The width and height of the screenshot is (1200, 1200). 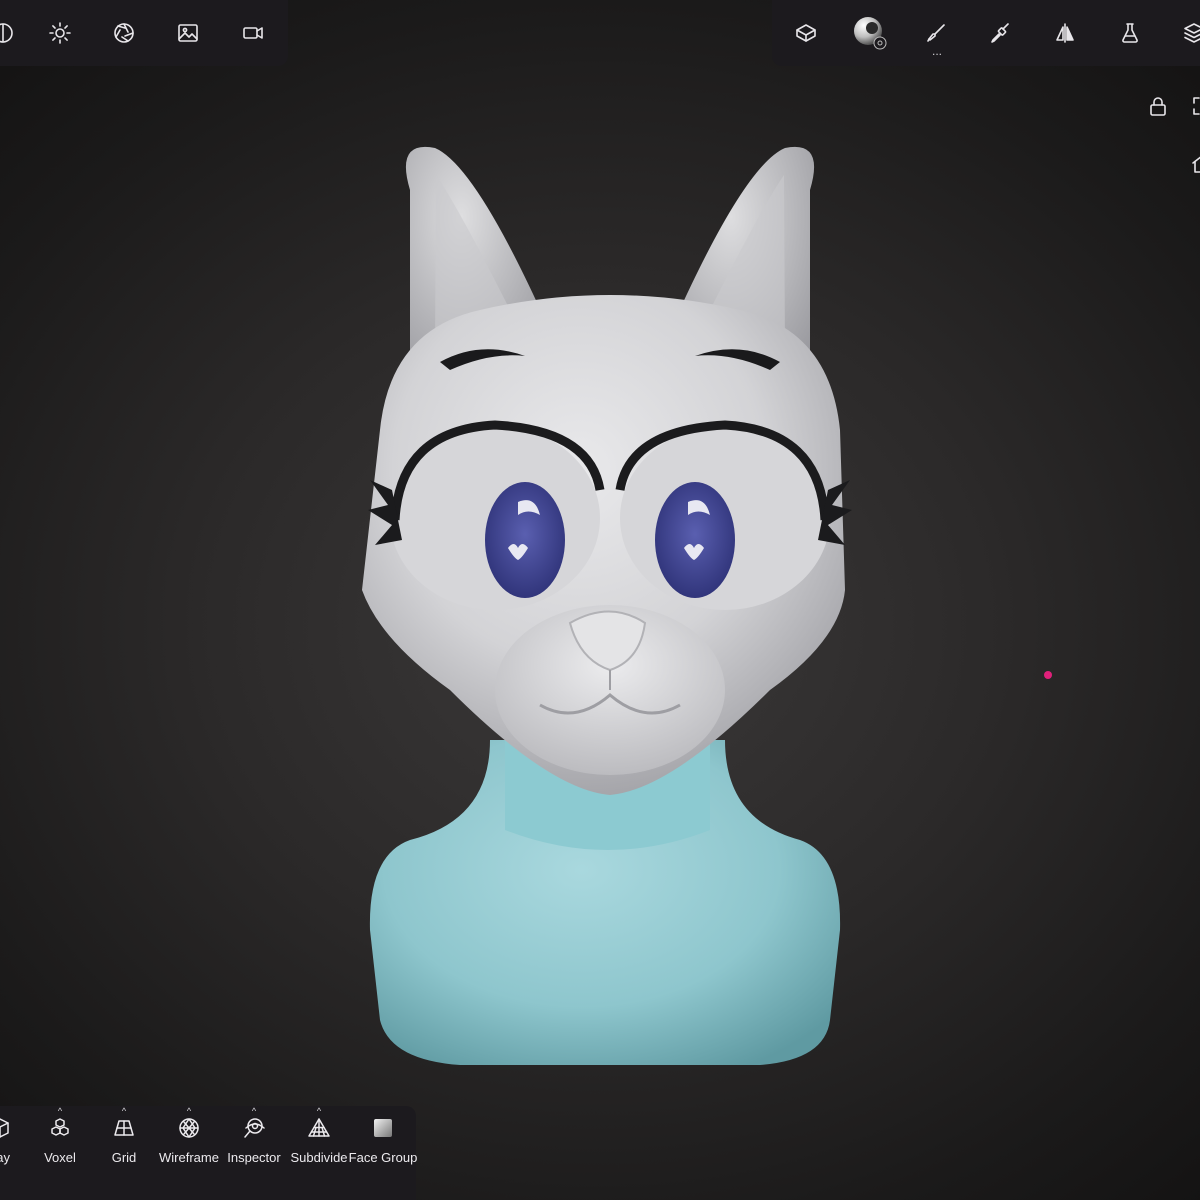 I want to click on paint-brush-icon, so click(x=1000, y=33).